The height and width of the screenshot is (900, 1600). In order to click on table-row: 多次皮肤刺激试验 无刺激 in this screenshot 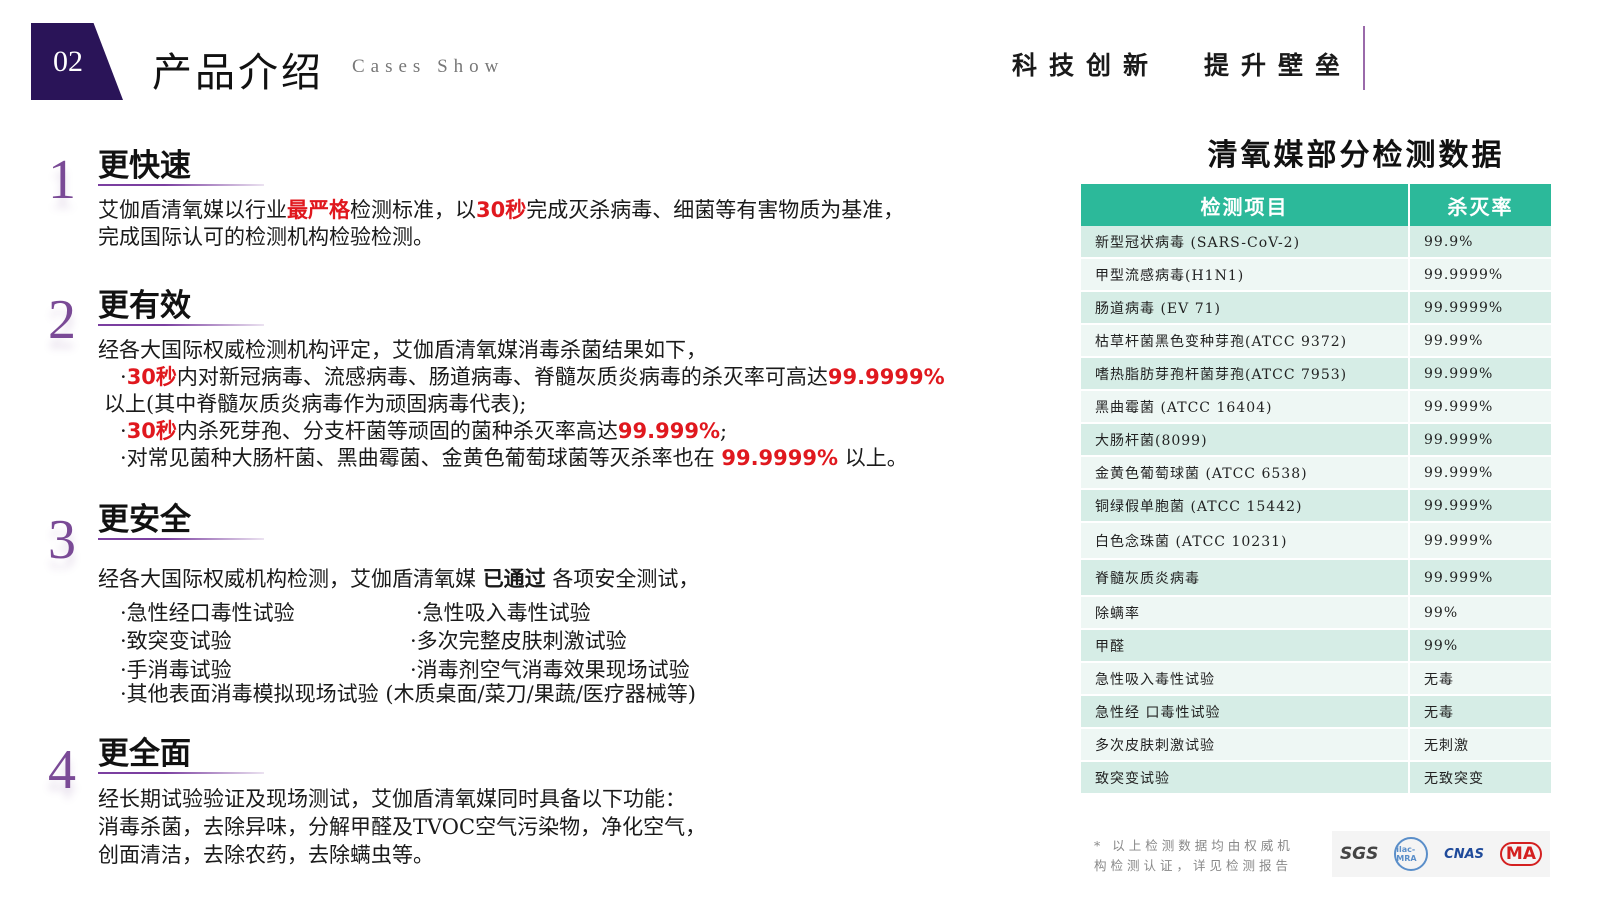, I will do `click(1316, 745)`.